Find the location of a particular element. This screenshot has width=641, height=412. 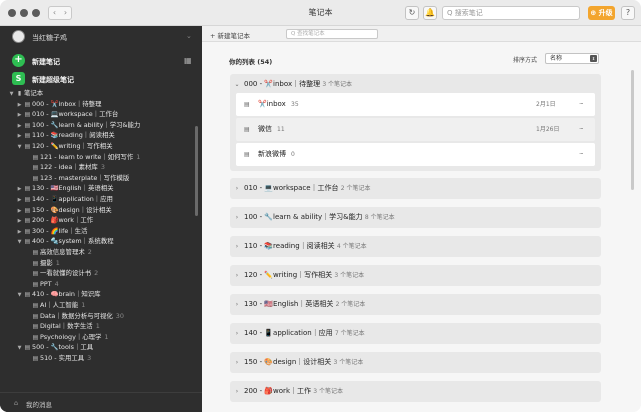

sidebar-tree-item: ▶ ▤ 110 - 📚reading｜阅读相关 is located at coordinates (98, 135).